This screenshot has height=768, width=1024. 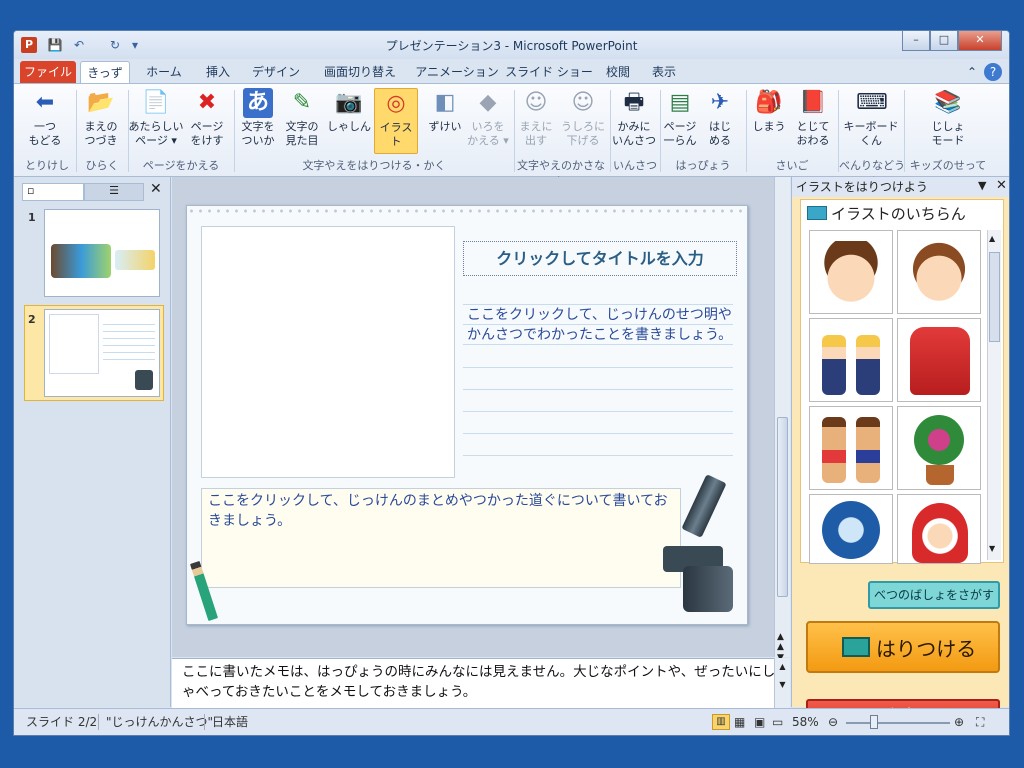 I want to click on paste-button: はりつける, so click(x=903, y=647).